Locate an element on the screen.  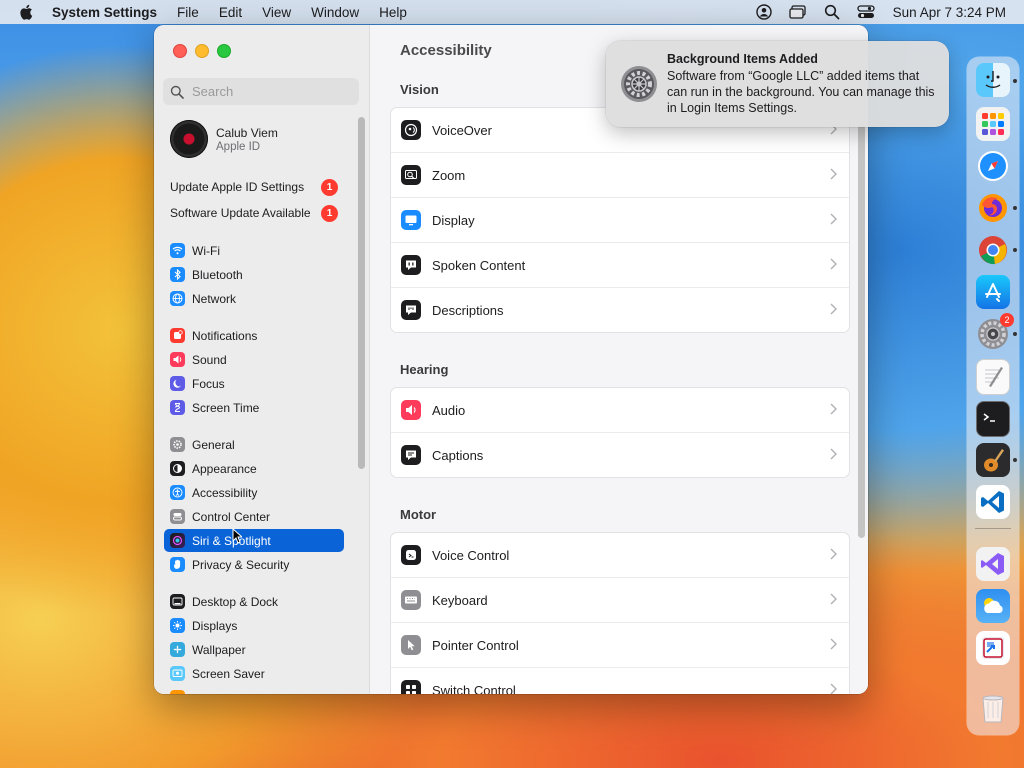
menu-edit: Edit is located at coordinates (230, 12).